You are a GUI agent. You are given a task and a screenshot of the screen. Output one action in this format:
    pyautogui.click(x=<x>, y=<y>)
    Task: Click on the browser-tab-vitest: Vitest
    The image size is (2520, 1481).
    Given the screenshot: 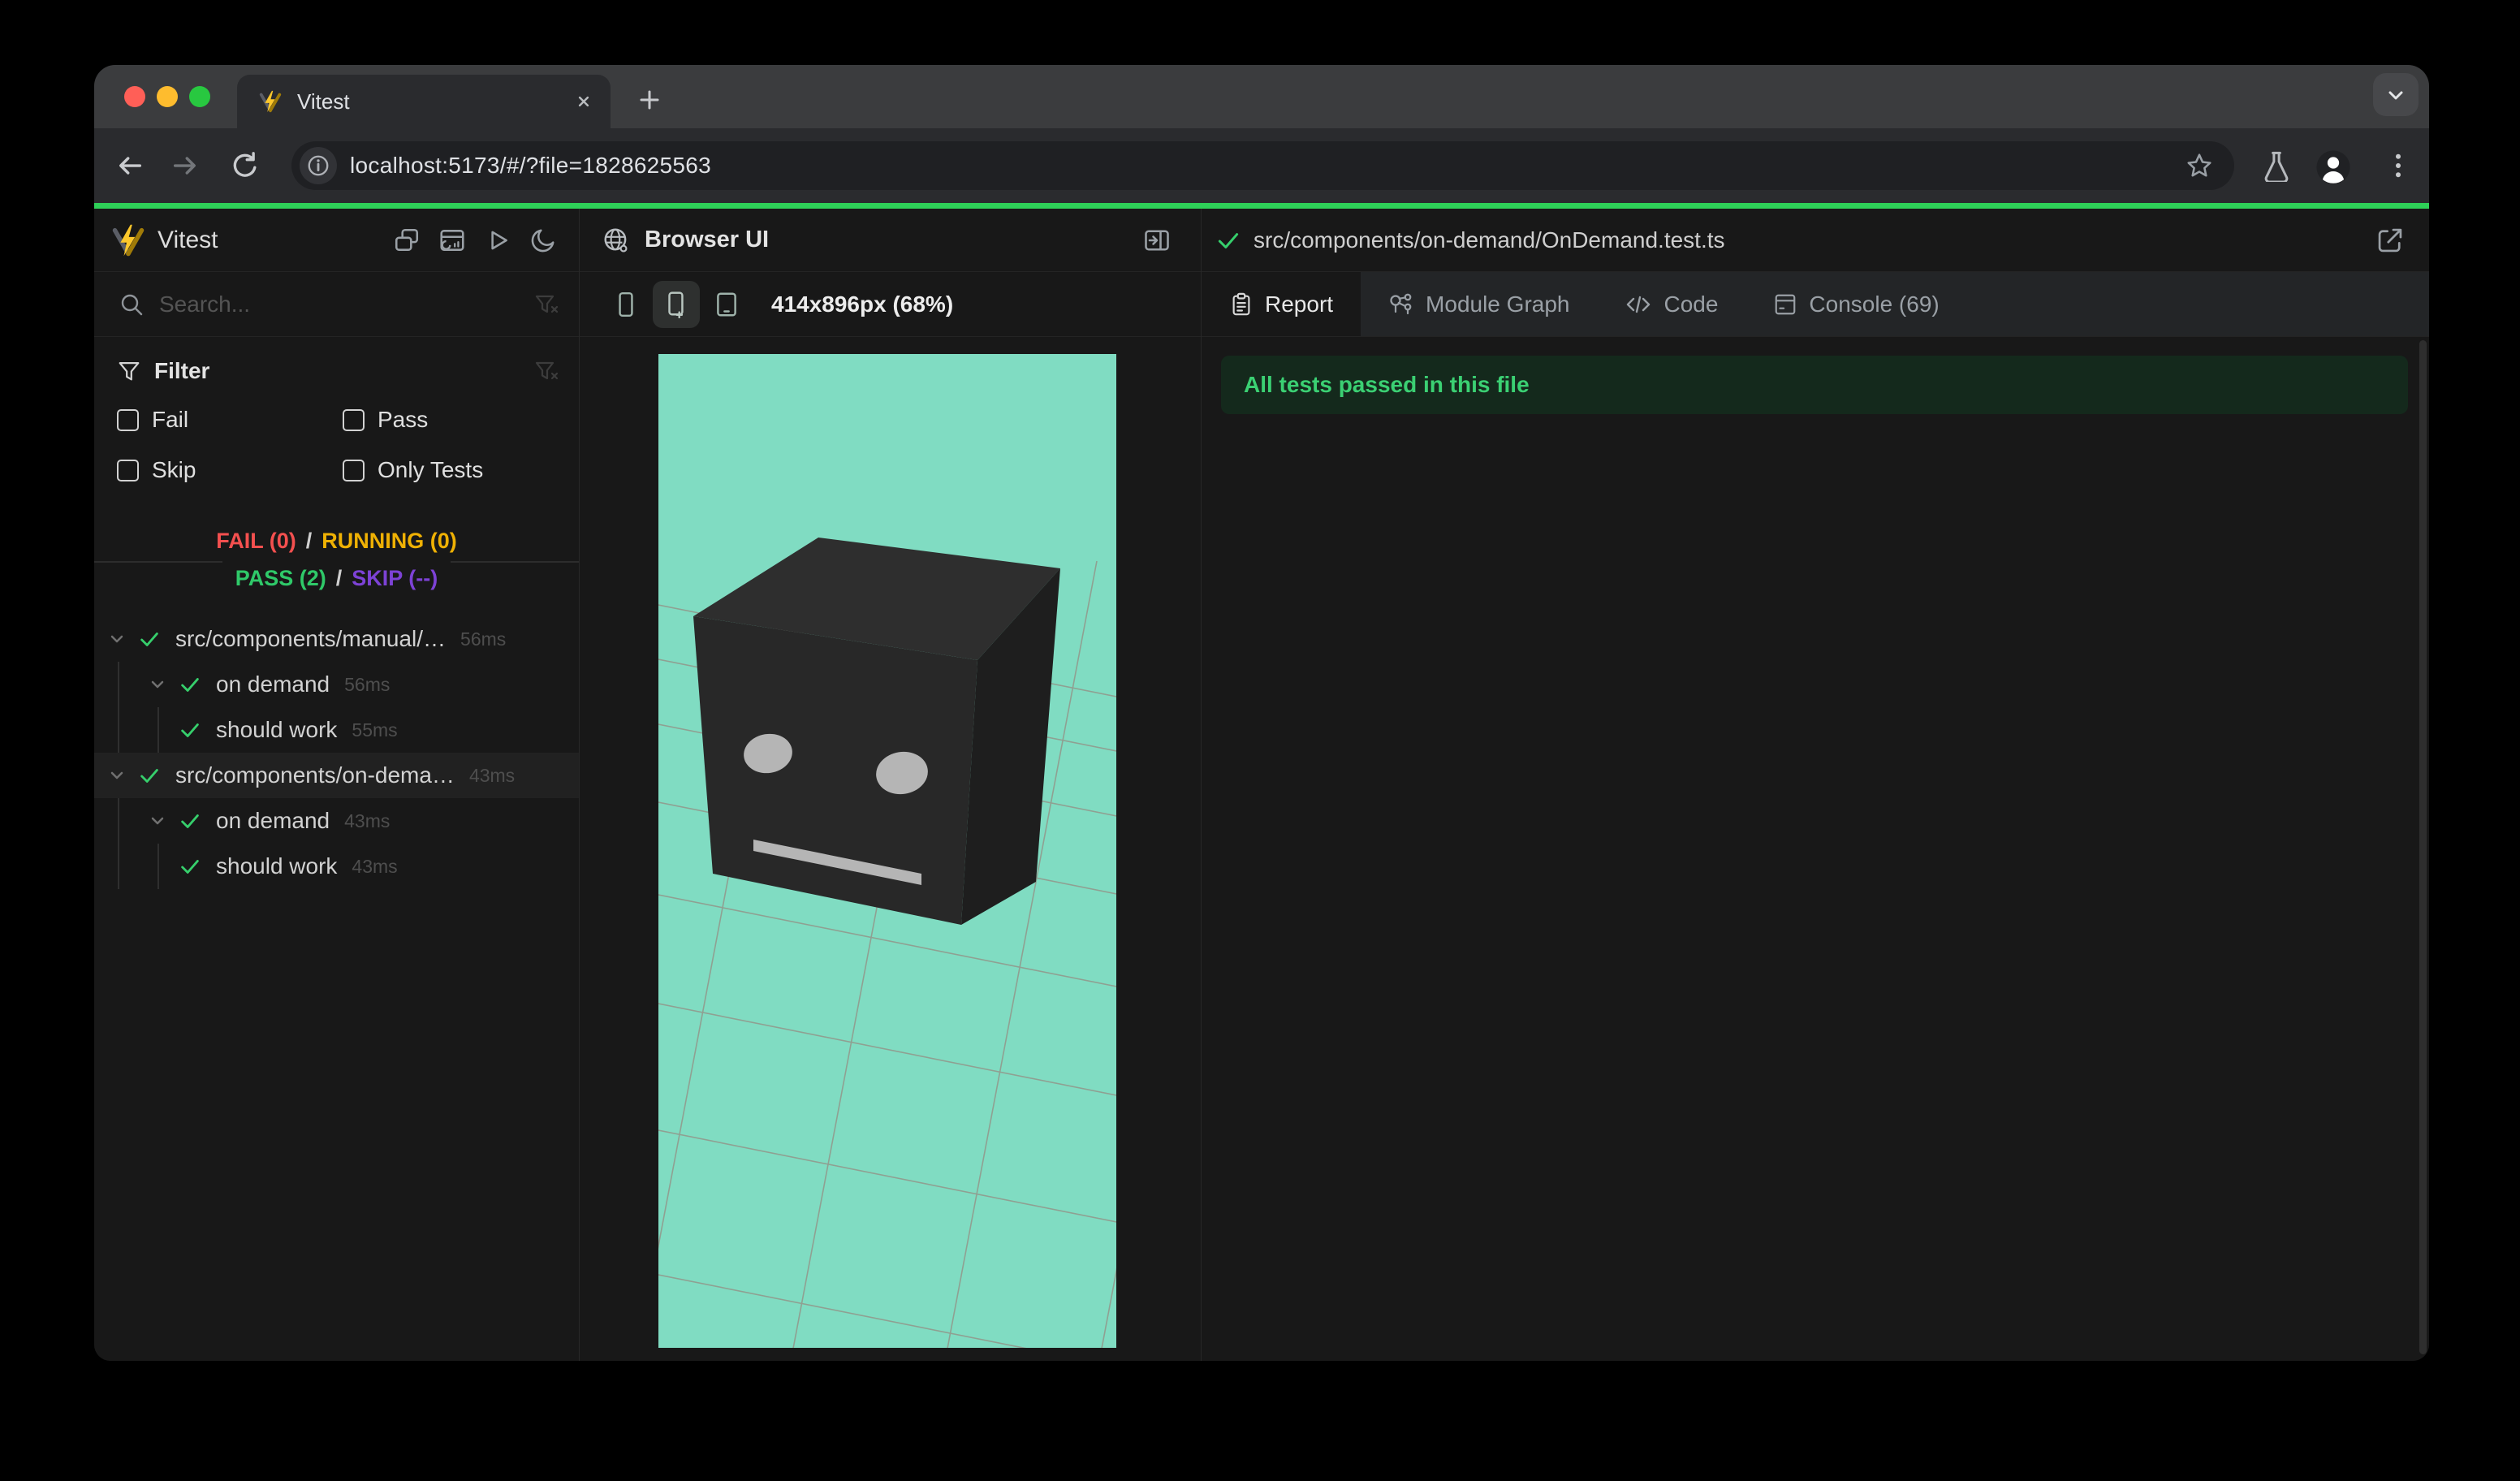 What is the action you would take?
    pyautogui.click(x=424, y=101)
    